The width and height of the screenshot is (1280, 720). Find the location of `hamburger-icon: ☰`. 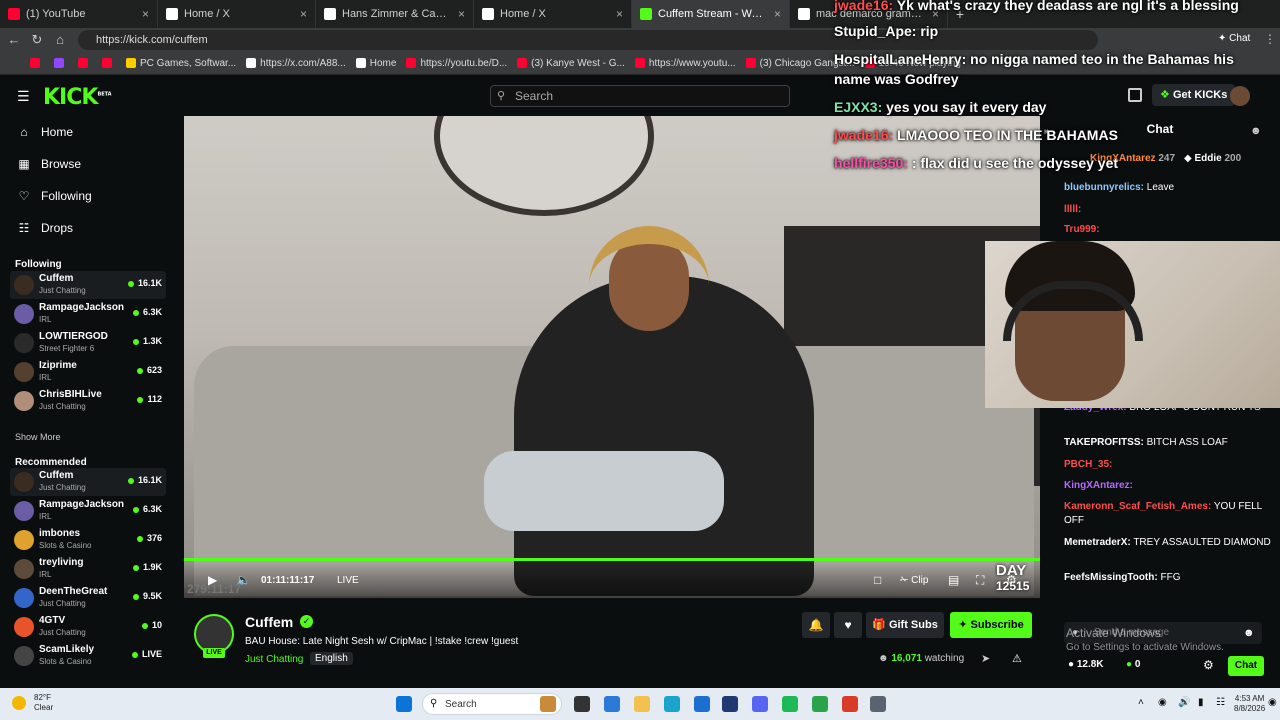

hamburger-icon: ☰ is located at coordinates (23, 96).